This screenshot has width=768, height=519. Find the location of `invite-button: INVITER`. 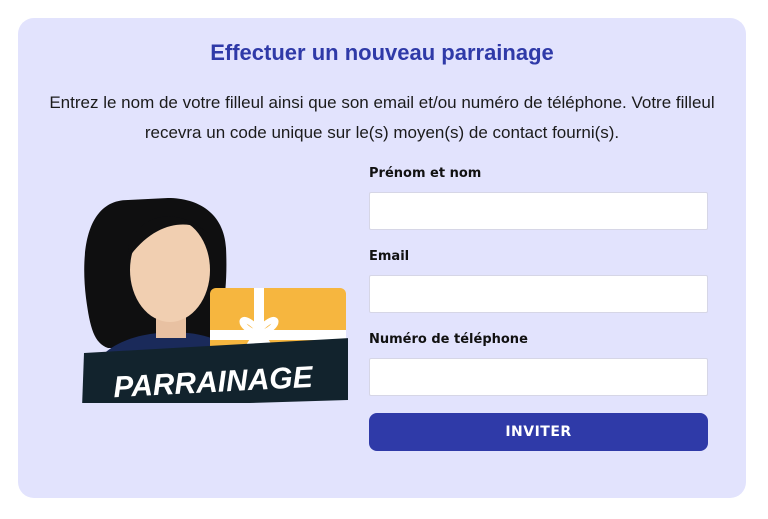

invite-button: INVITER is located at coordinates (538, 432).